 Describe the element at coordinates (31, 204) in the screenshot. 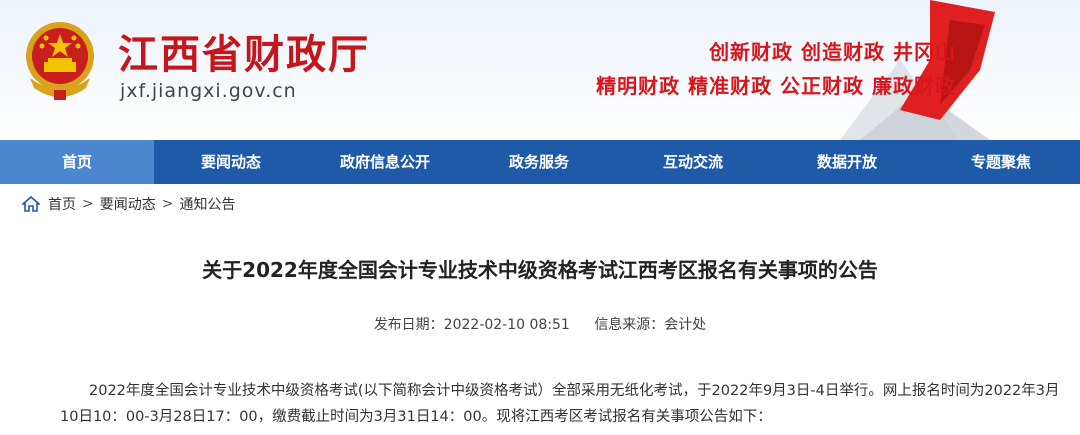

I see `home-icon` at that location.